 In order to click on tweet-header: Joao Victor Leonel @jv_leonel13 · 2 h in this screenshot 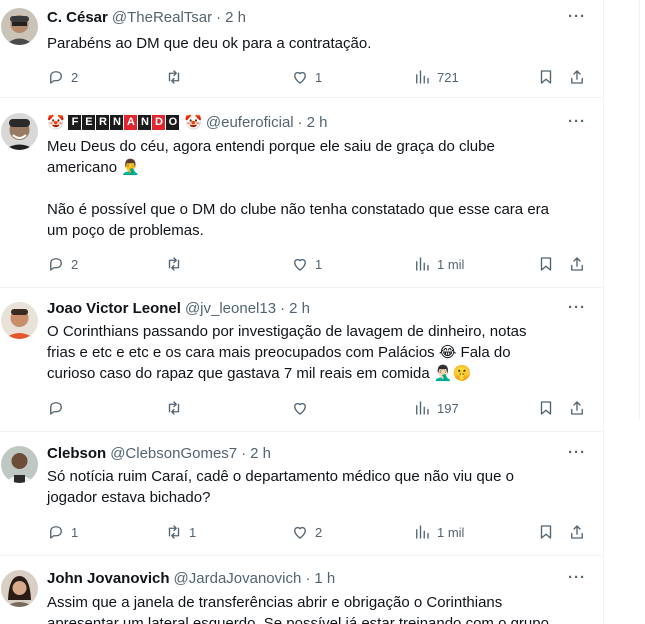, I will do `click(178, 308)`.